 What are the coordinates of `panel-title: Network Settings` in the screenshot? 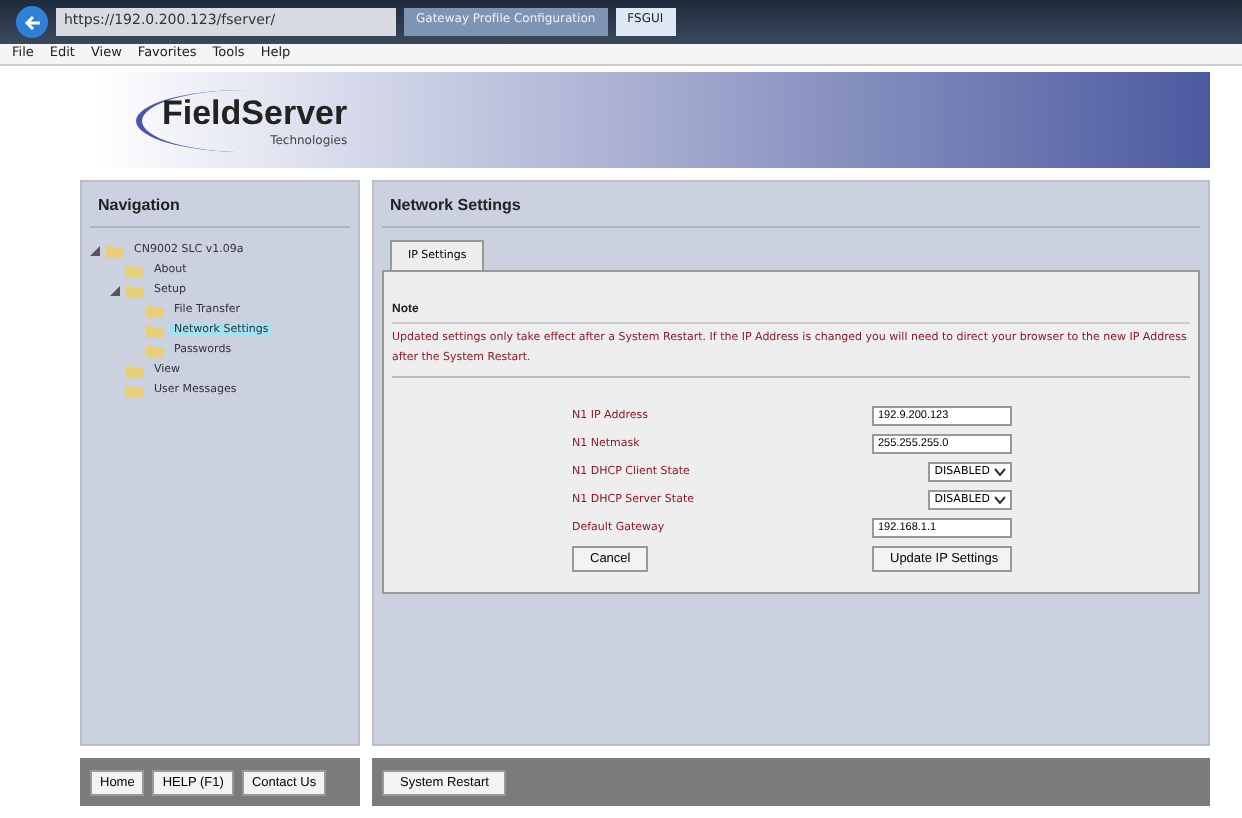 It's located at (791, 209).